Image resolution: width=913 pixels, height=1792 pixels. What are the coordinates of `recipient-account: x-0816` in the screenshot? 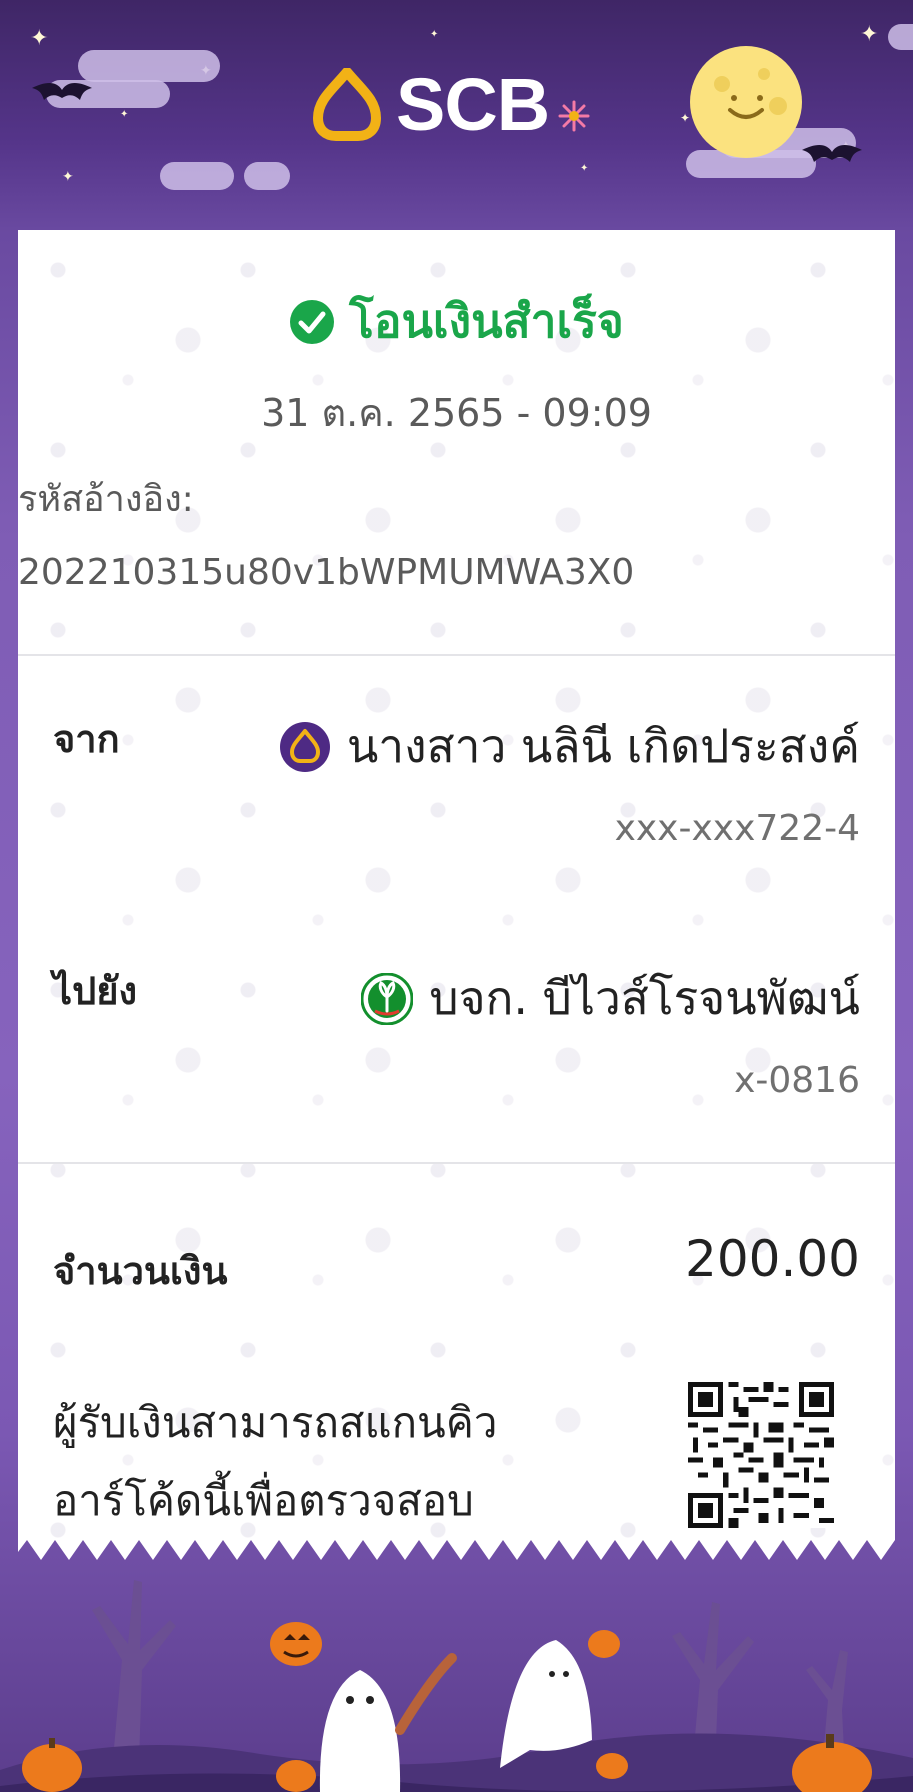 It's located at (797, 1080).